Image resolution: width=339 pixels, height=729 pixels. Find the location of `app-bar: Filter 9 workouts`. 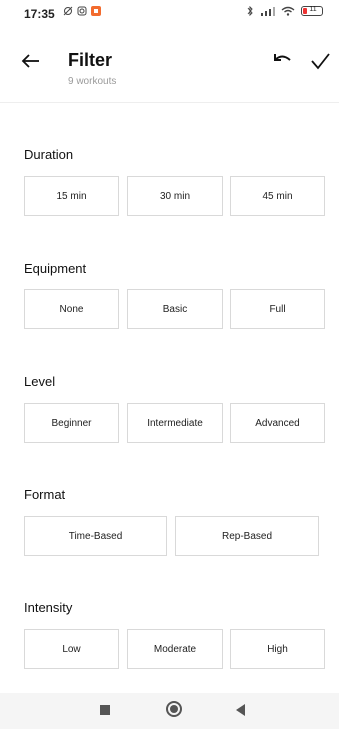

app-bar: Filter 9 workouts is located at coordinates (169, 68).